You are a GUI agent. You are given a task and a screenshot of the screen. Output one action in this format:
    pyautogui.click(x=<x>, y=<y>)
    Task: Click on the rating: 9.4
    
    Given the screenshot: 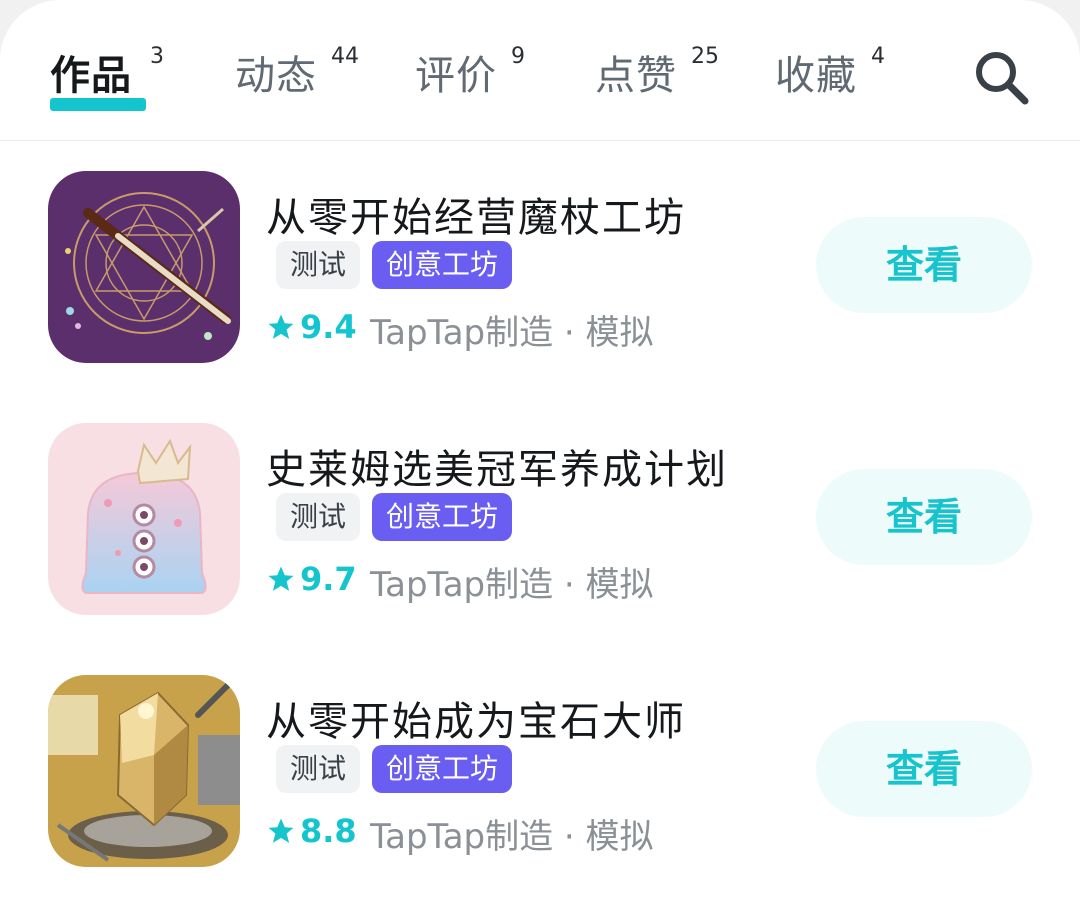 What is the action you would take?
    pyautogui.click(x=311, y=327)
    